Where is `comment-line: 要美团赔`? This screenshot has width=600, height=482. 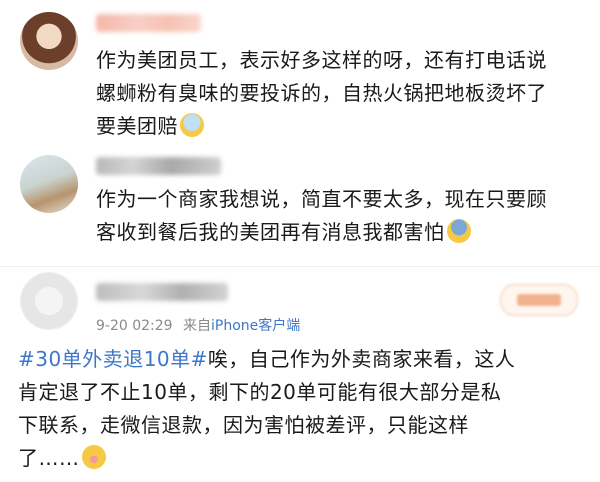
comment-line: 要美团赔 is located at coordinates (343, 126).